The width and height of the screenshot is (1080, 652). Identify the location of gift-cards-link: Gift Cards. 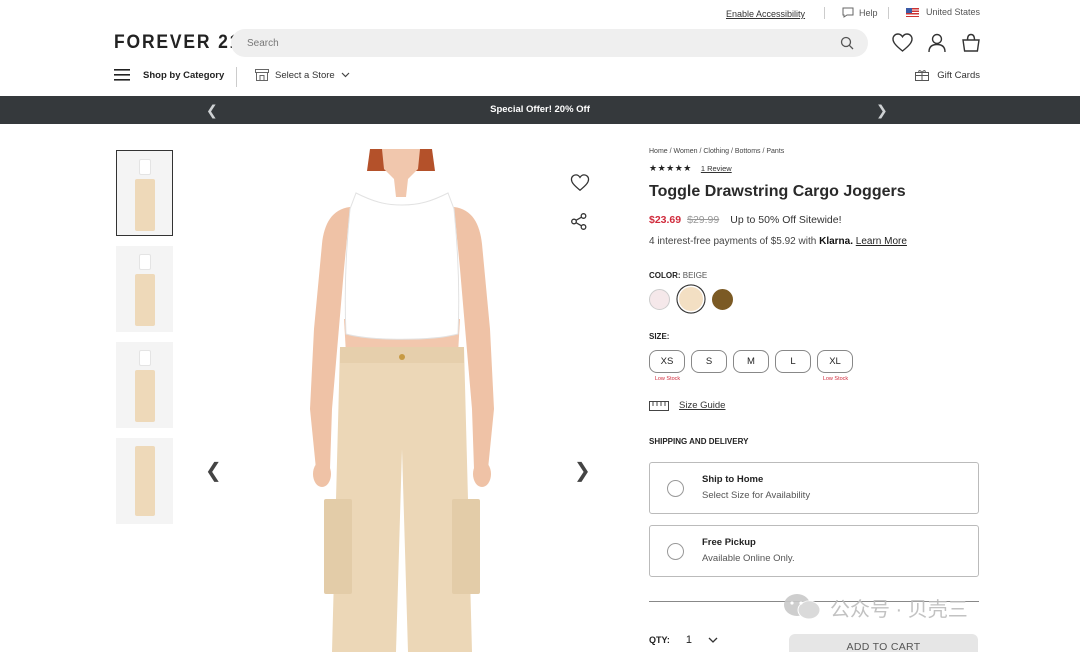
(947, 75).